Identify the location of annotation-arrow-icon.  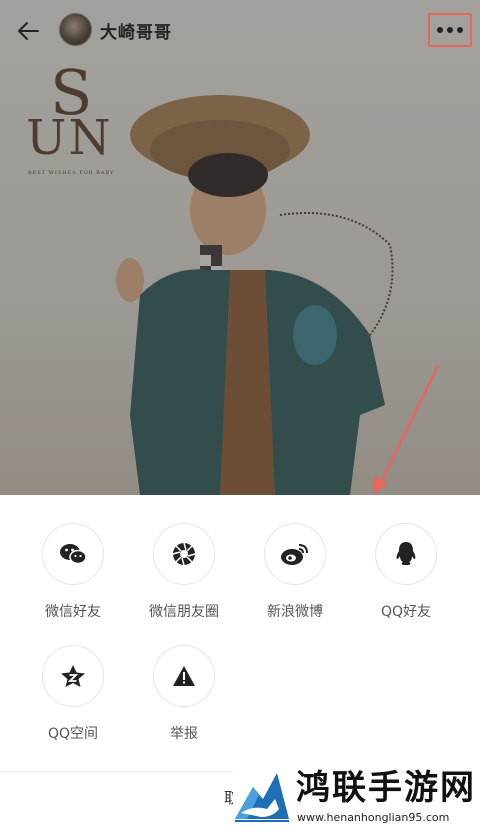
(407, 429).